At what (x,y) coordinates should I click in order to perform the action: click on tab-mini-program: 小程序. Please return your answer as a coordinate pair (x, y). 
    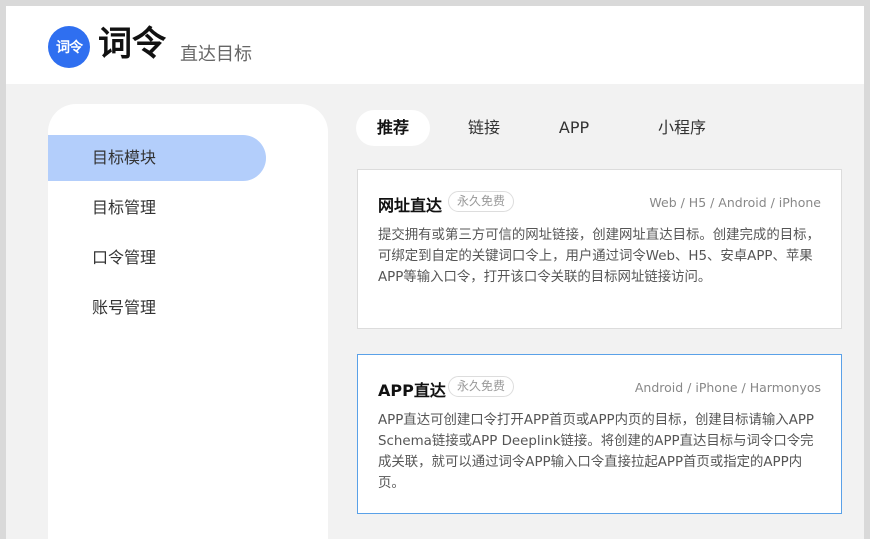
    Looking at the image, I should click on (682, 128).